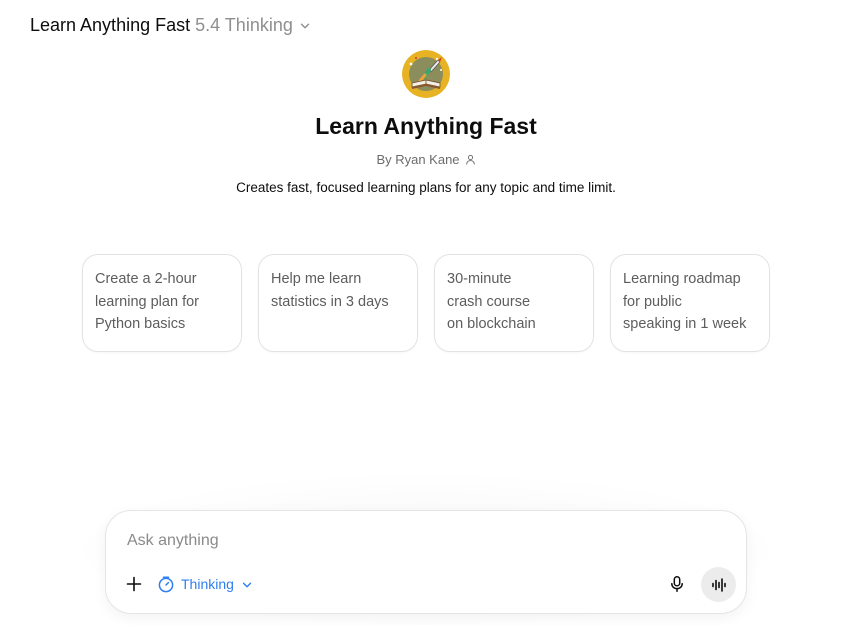 This screenshot has width=850, height=625. Describe the element at coordinates (207, 584) in the screenshot. I see `thinking-mode-label: Thinking` at that location.